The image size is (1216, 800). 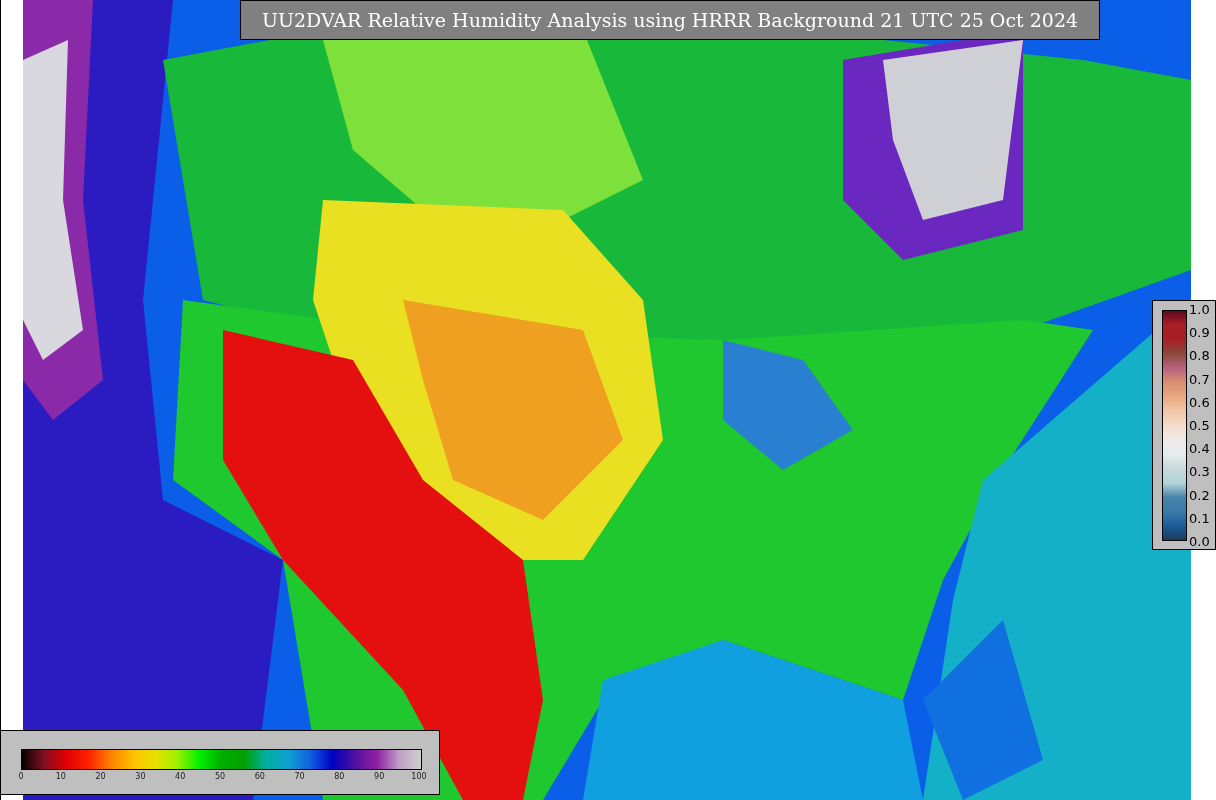 What do you see at coordinates (21, 777) in the screenshot?
I see `tick-label: 0` at bounding box center [21, 777].